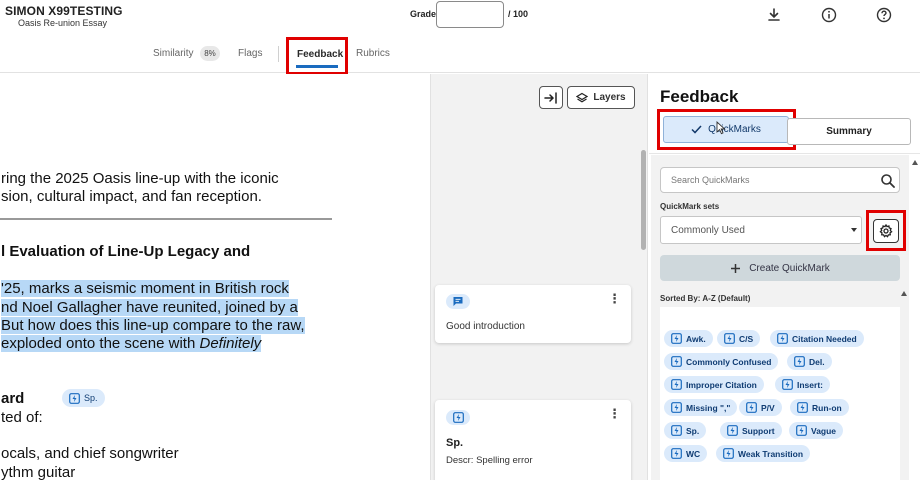 Image resolution: width=920 pixels, height=480 pixels. I want to click on summary-tab-button: Summary, so click(849, 131).